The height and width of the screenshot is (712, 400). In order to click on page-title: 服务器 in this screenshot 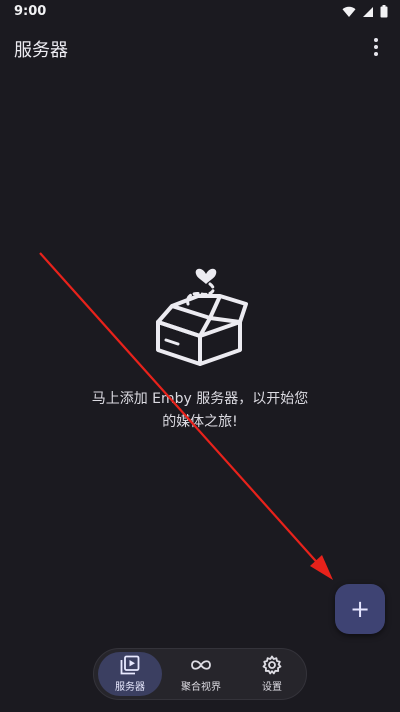, I will do `click(41, 50)`.